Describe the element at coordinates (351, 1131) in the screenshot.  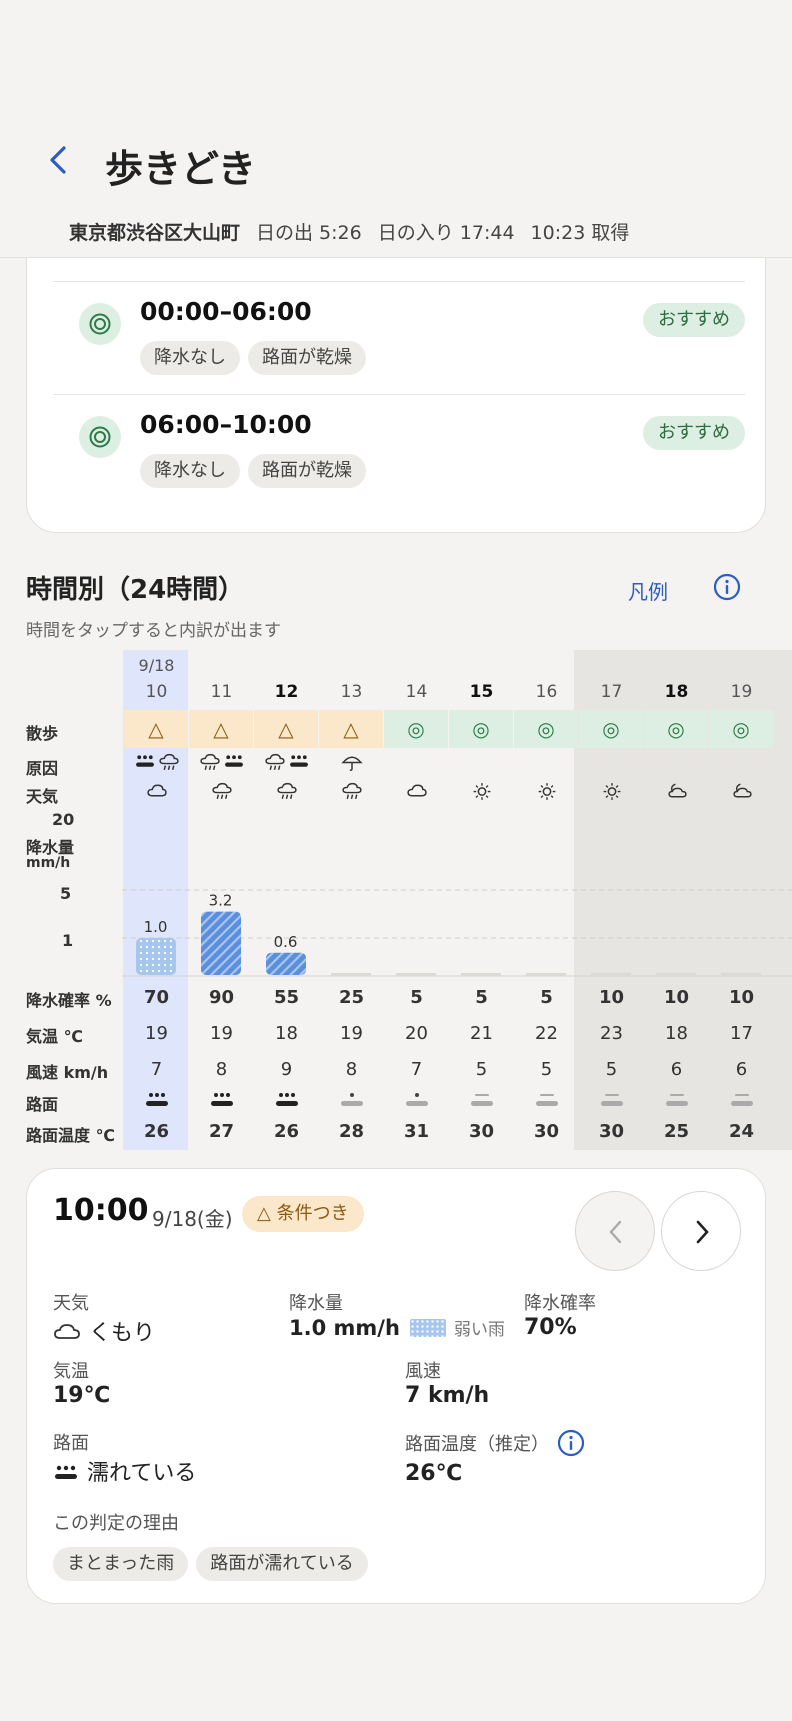
I see `road-temp-value: 28` at that location.